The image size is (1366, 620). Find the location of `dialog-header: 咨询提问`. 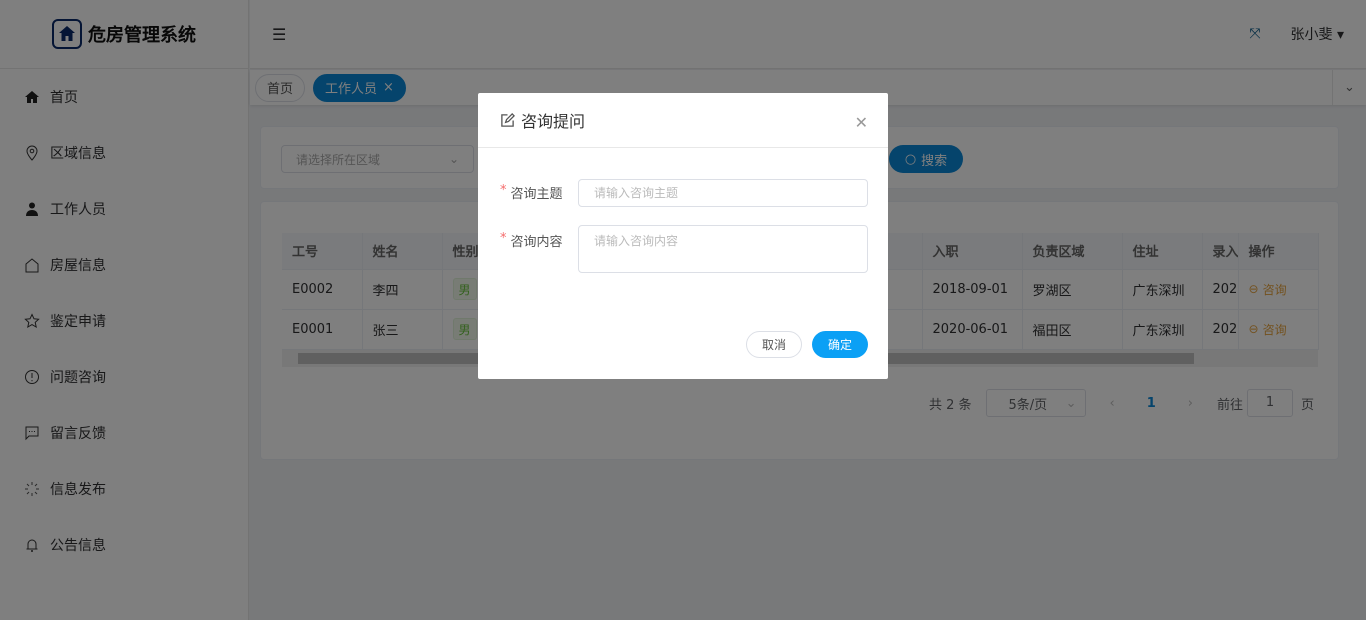

dialog-header: 咨询提问 is located at coordinates (683, 120).